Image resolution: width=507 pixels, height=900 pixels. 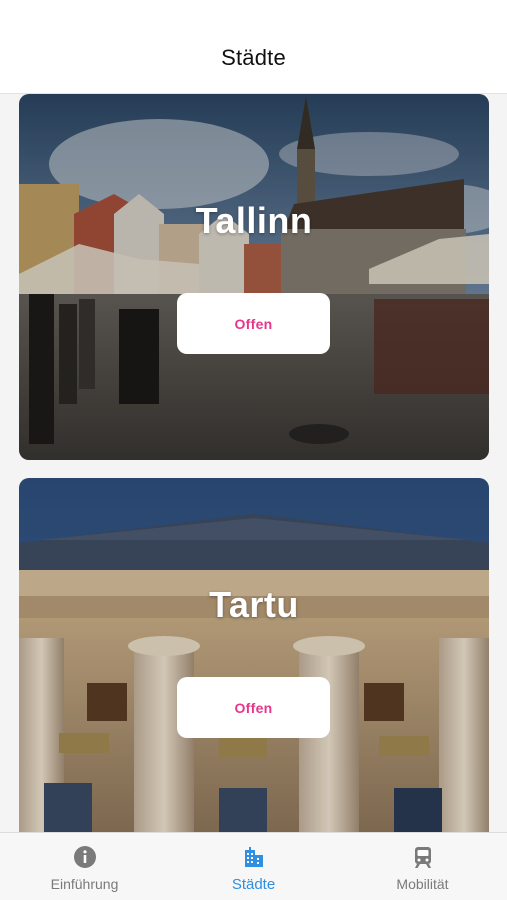 I want to click on city-icon, so click(x=254, y=857).